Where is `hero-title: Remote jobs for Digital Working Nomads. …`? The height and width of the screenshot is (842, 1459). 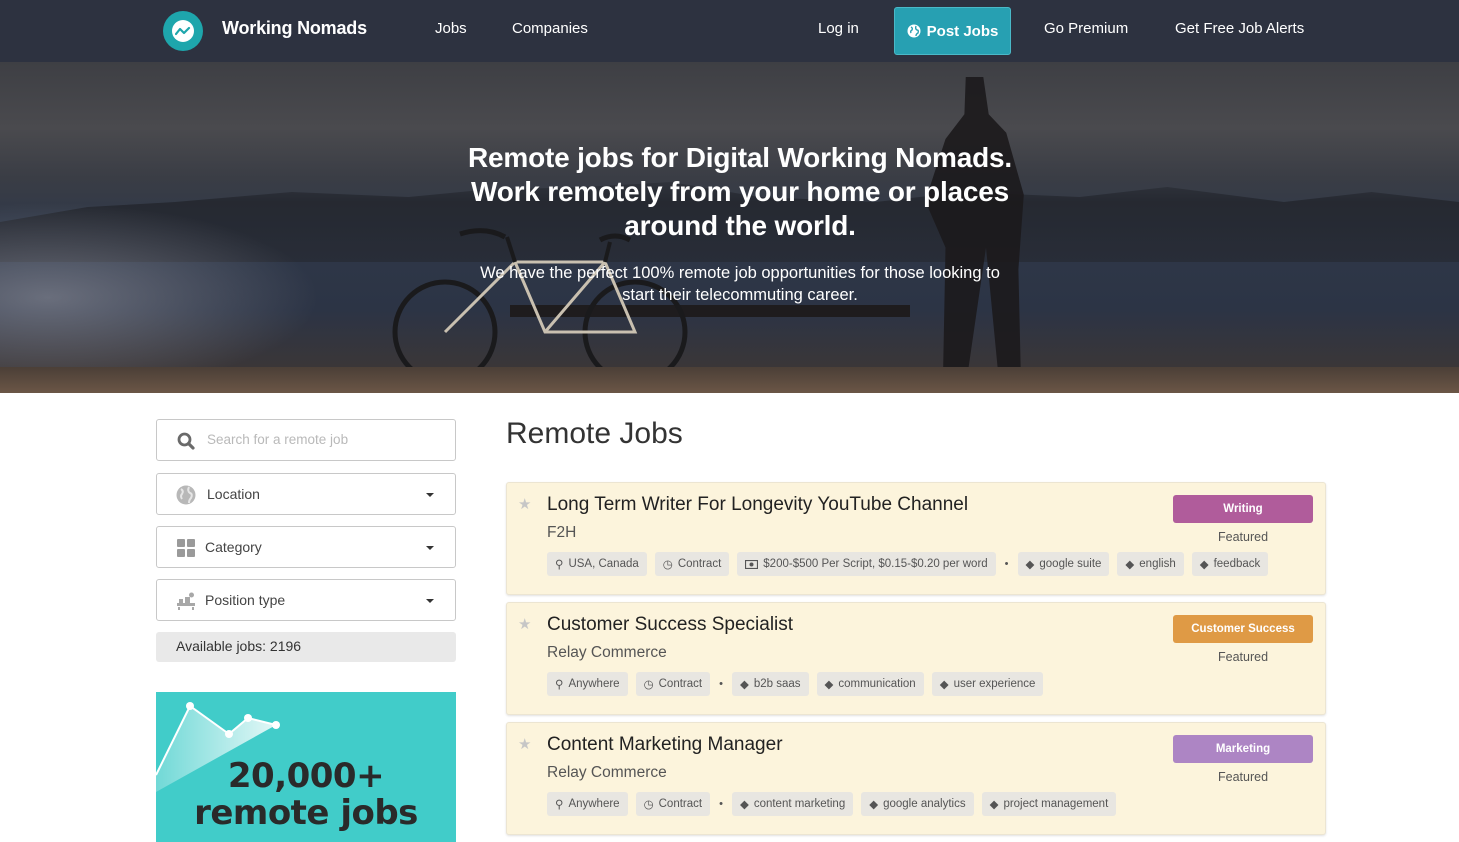
hero-title: Remote jobs for Digital Working Nomads. … is located at coordinates (740, 191).